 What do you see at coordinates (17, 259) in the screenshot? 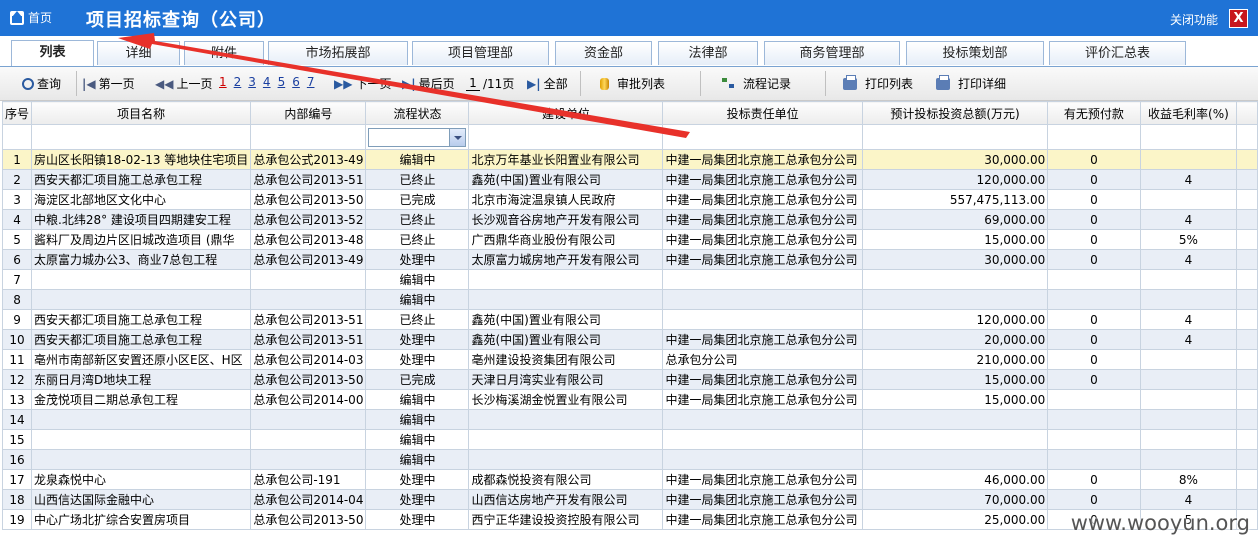
I see `table-cell: 6` at bounding box center [17, 259].